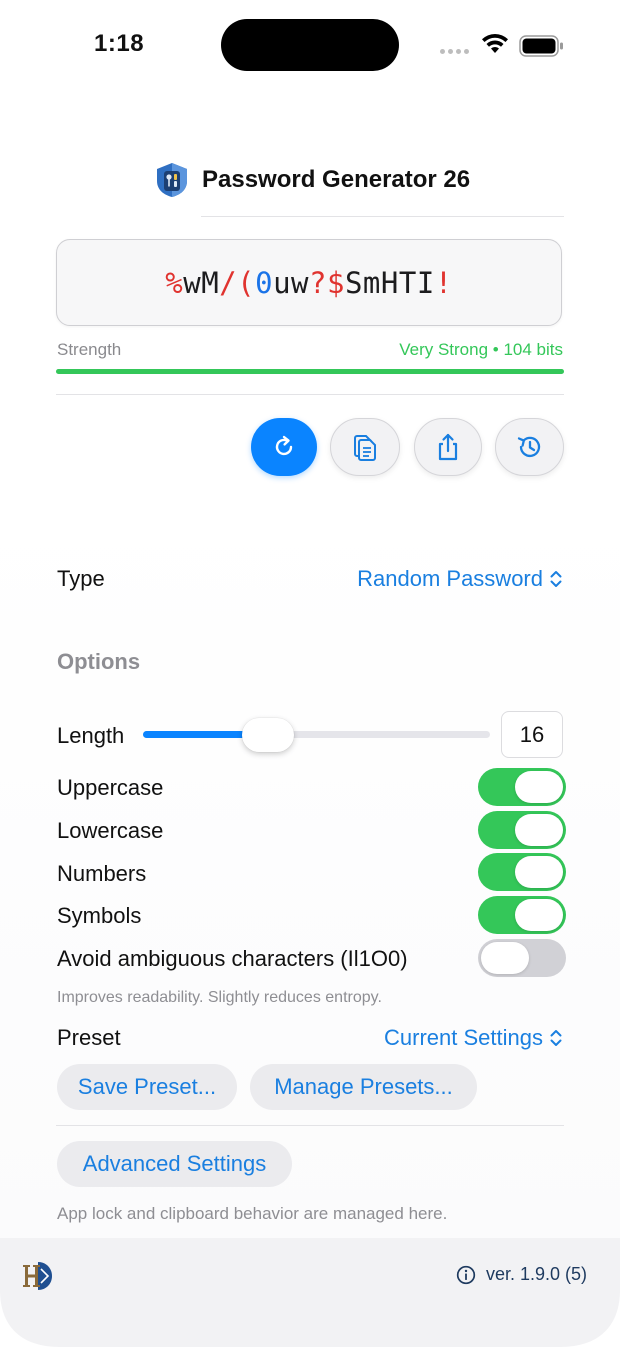 The image size is (620, 1347). What do you see at coordinates (466, 1274) in the screenshot?
I see `info-icon` at bounding box center [466, 1274].